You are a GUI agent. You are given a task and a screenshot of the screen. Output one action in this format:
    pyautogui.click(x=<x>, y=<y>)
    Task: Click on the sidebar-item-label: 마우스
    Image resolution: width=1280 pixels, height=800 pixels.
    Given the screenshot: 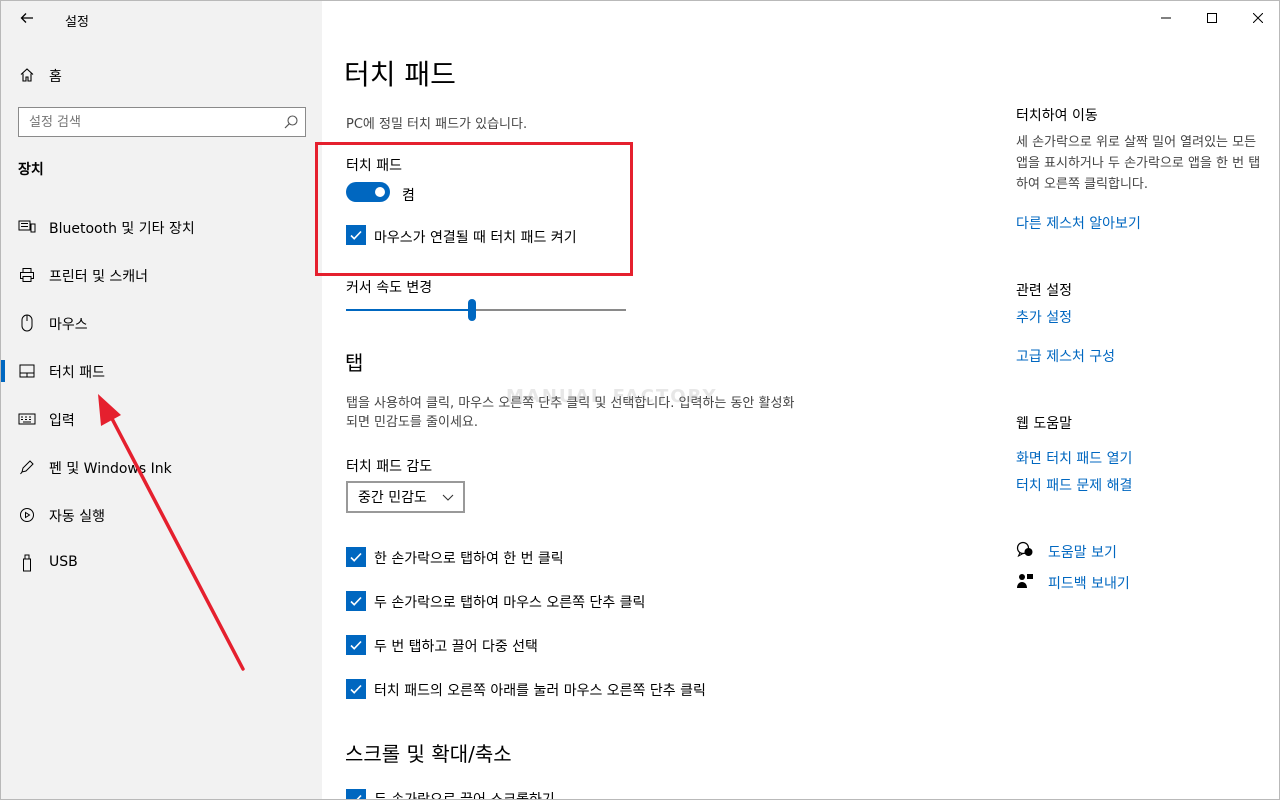 What is the action you would take?
    pyautogui.click(x=68, y=325)
    